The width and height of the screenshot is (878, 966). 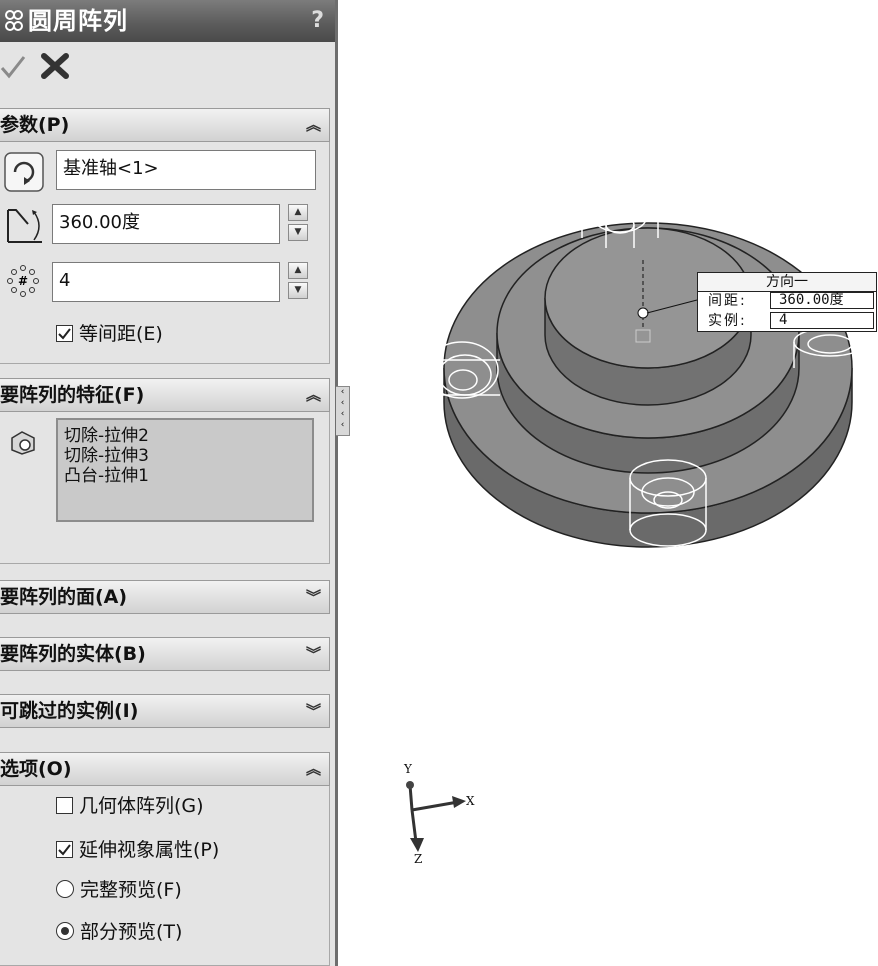 I want to click on callout-spacing-row: 间距: 360.00度, so click(x=787, y=301).